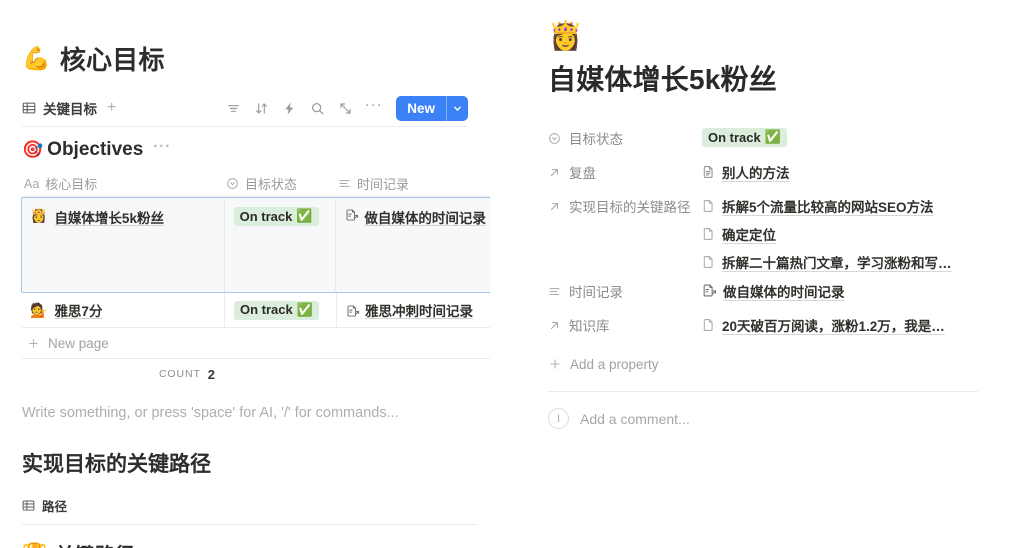  What do you see at coordinates (630, 207) in the screenshot?
I see `property-label-text: 实现目标的关键路径` at bounding box center [630, 207].